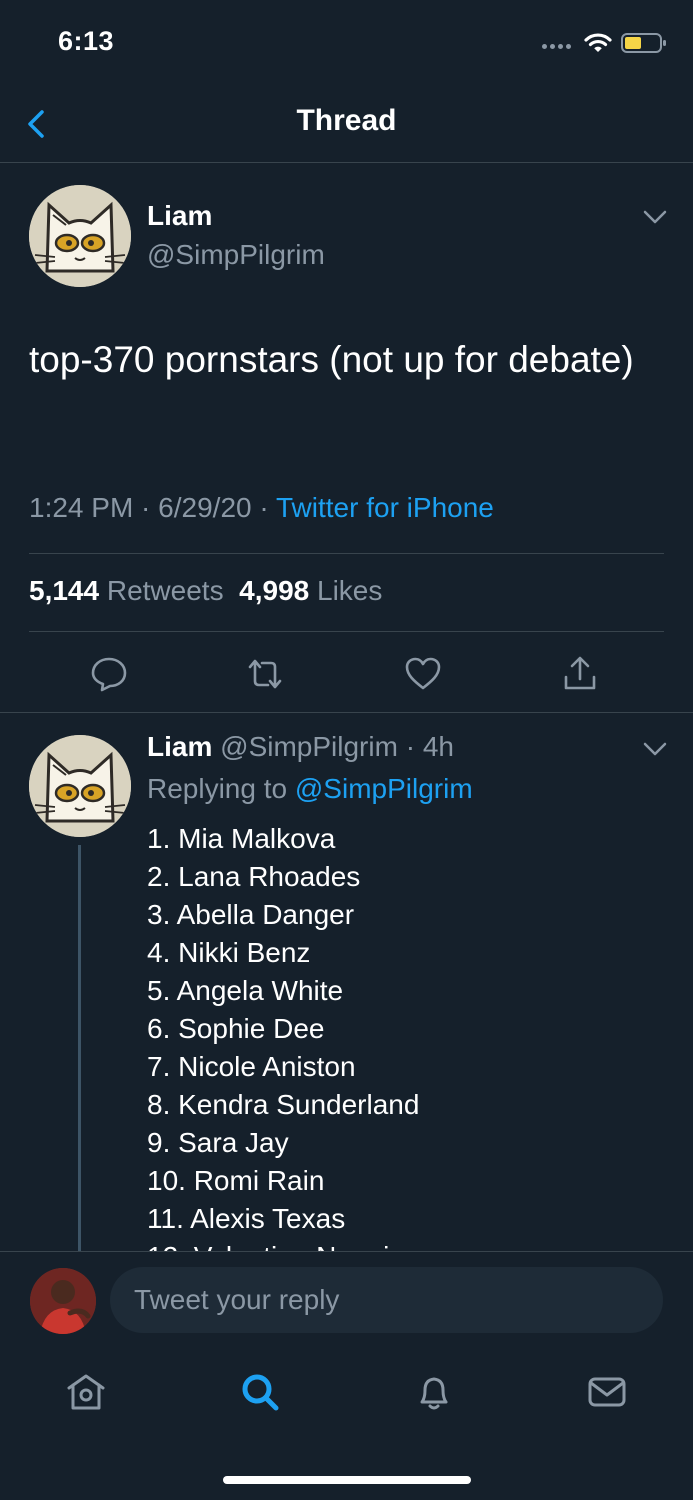 This screenshot has height=1500, width=693. I want to click on reply-author-name: Liam, so click(179, 746).